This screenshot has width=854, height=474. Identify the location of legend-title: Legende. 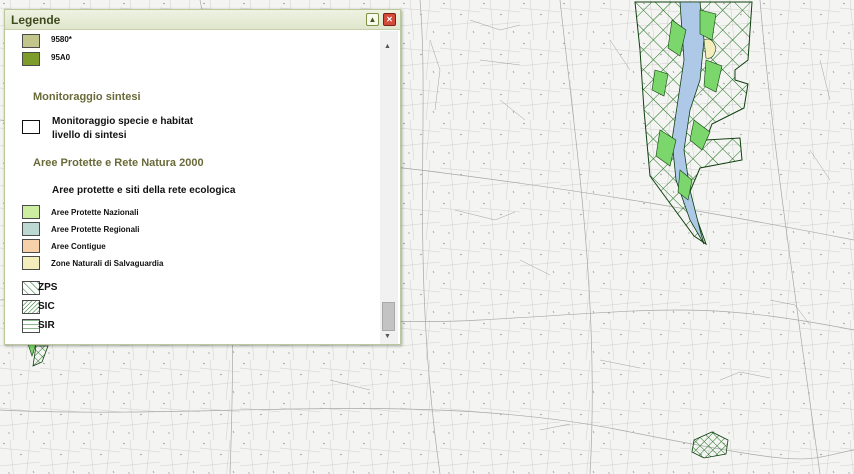
(36, 20).